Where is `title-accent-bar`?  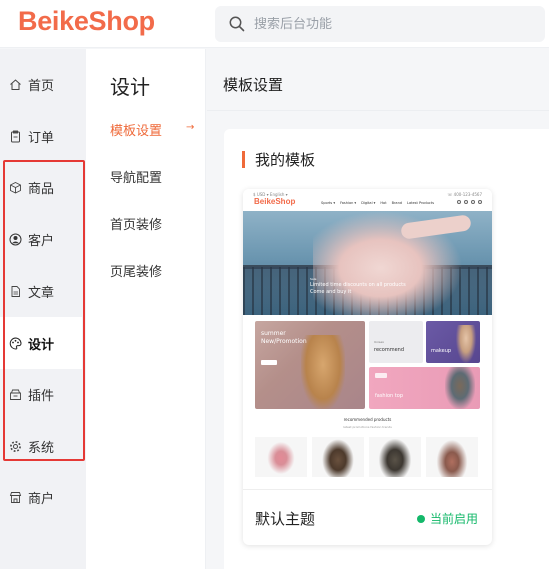
title-accent-bar is located at coordinates (243, 159).